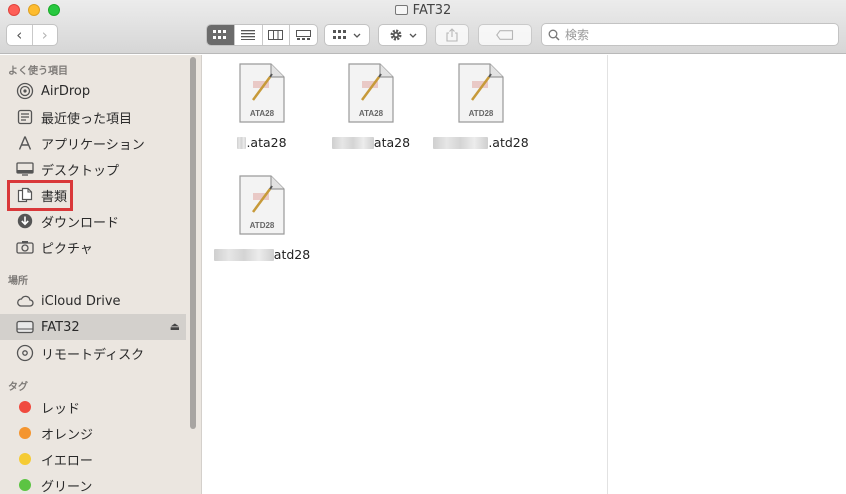 Image resolution: width=846 pixels, height=494 pixels. Describe the element at coordinates (25, 221) in the screenshot. I see `downloads-icon` at that location.